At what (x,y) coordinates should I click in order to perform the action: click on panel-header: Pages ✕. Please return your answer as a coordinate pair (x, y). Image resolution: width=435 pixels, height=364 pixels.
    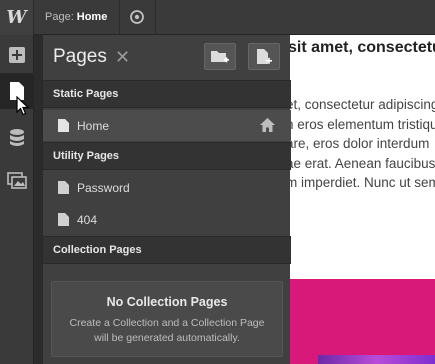
    Looking at the image, I should click on (167, 57).